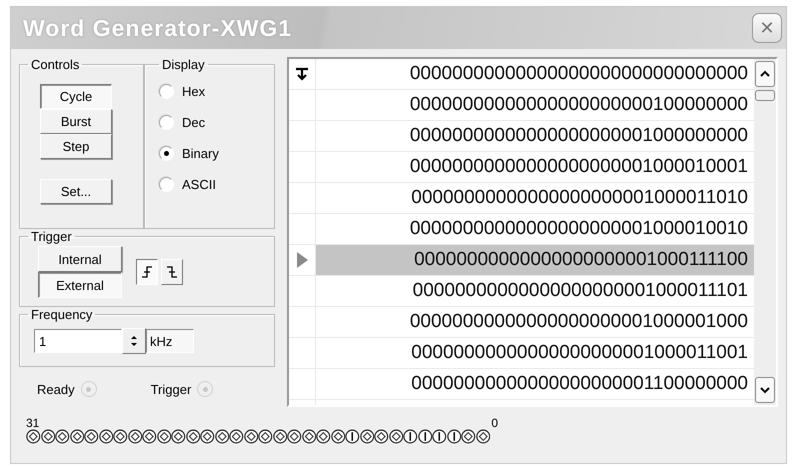 The height and width of the screenshot is (466, 795). What do you see at coordinates (134, 341) in the screenshot?
I see `spin-button` at bounding box center [134, 341].